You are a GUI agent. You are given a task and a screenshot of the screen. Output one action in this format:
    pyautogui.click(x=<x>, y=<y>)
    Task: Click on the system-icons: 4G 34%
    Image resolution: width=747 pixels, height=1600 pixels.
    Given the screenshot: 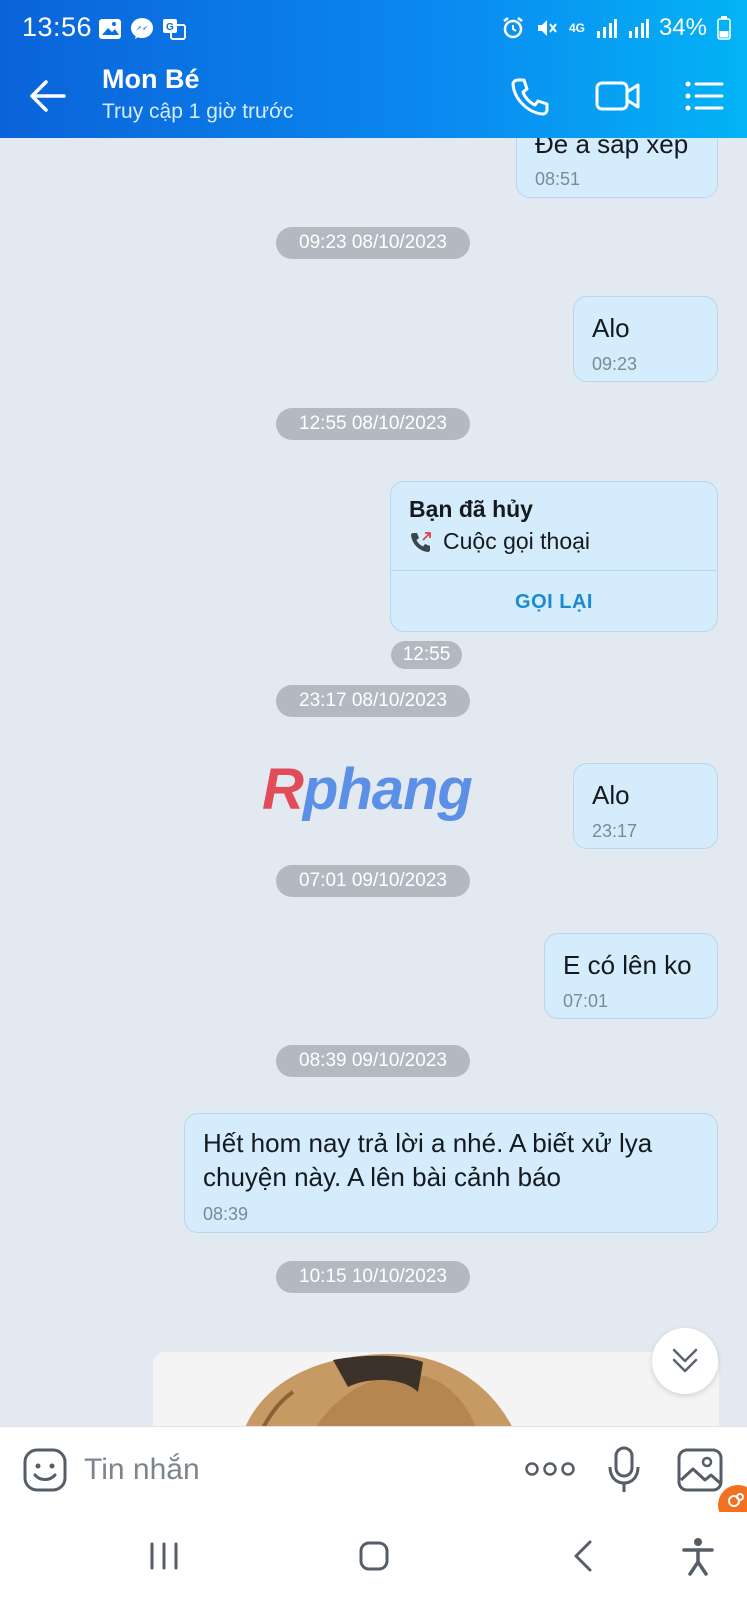 What is the action you would take?
    pyautogui.click(x=616, y=28)
    